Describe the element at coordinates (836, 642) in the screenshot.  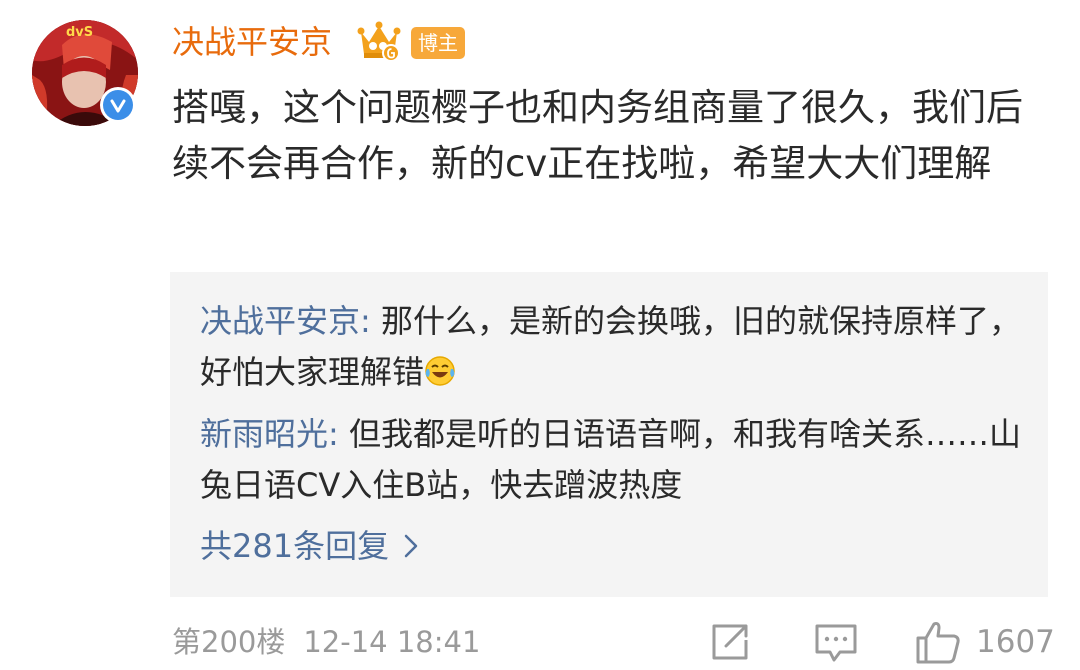
I see `comment-icon` at that location.